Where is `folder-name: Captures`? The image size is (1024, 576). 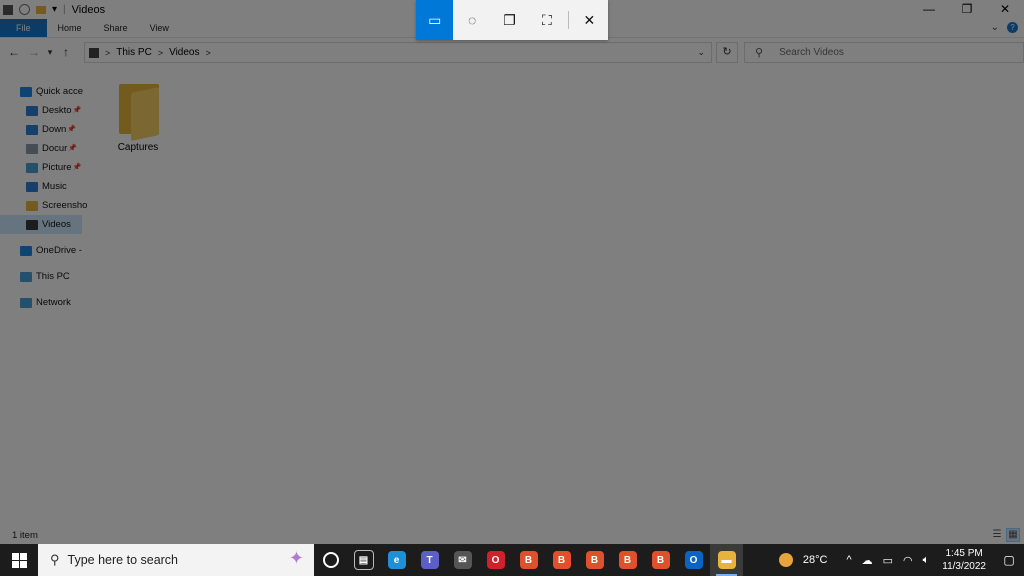 folder-name: Captures is located at coordinates (138, 147).